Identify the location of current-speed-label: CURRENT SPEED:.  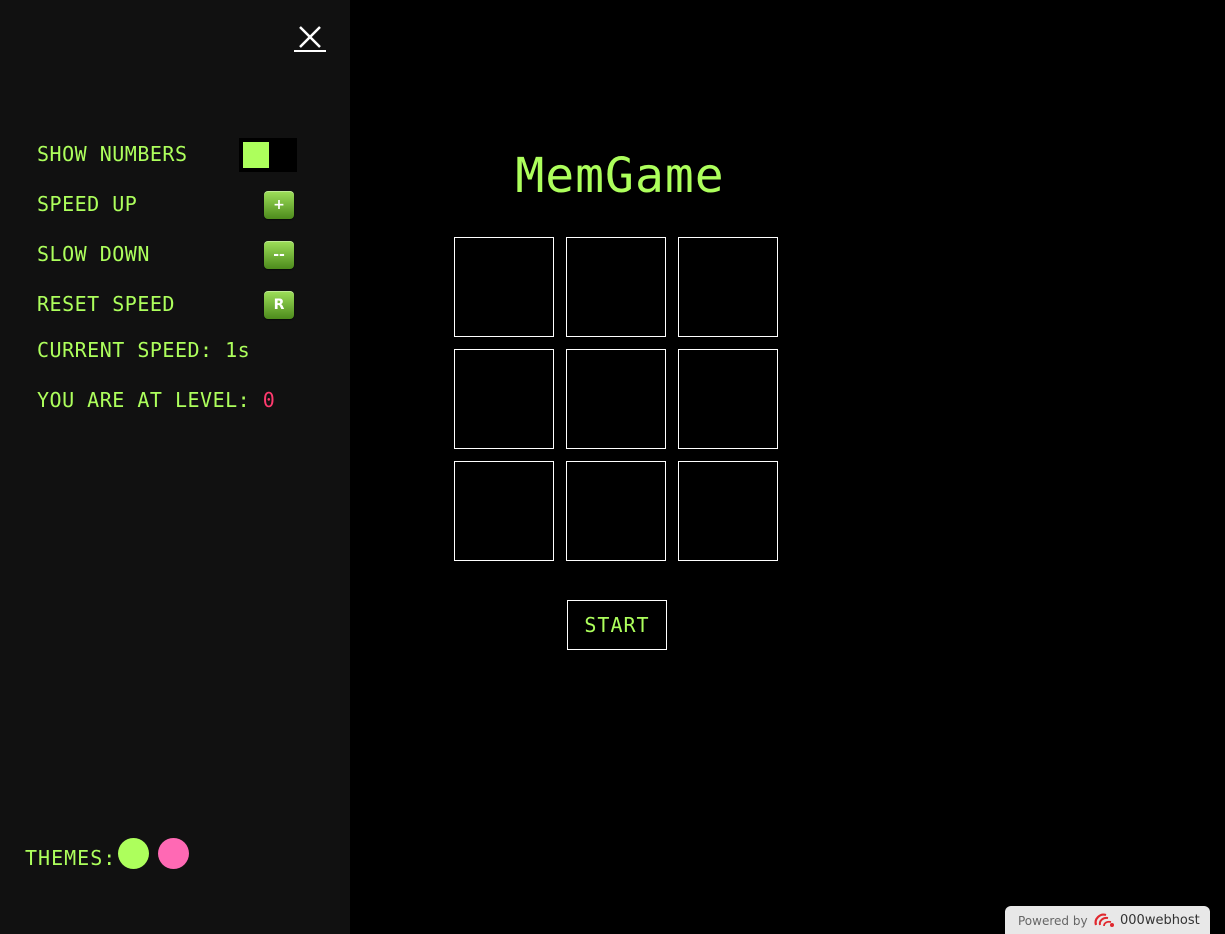
(125, 350).